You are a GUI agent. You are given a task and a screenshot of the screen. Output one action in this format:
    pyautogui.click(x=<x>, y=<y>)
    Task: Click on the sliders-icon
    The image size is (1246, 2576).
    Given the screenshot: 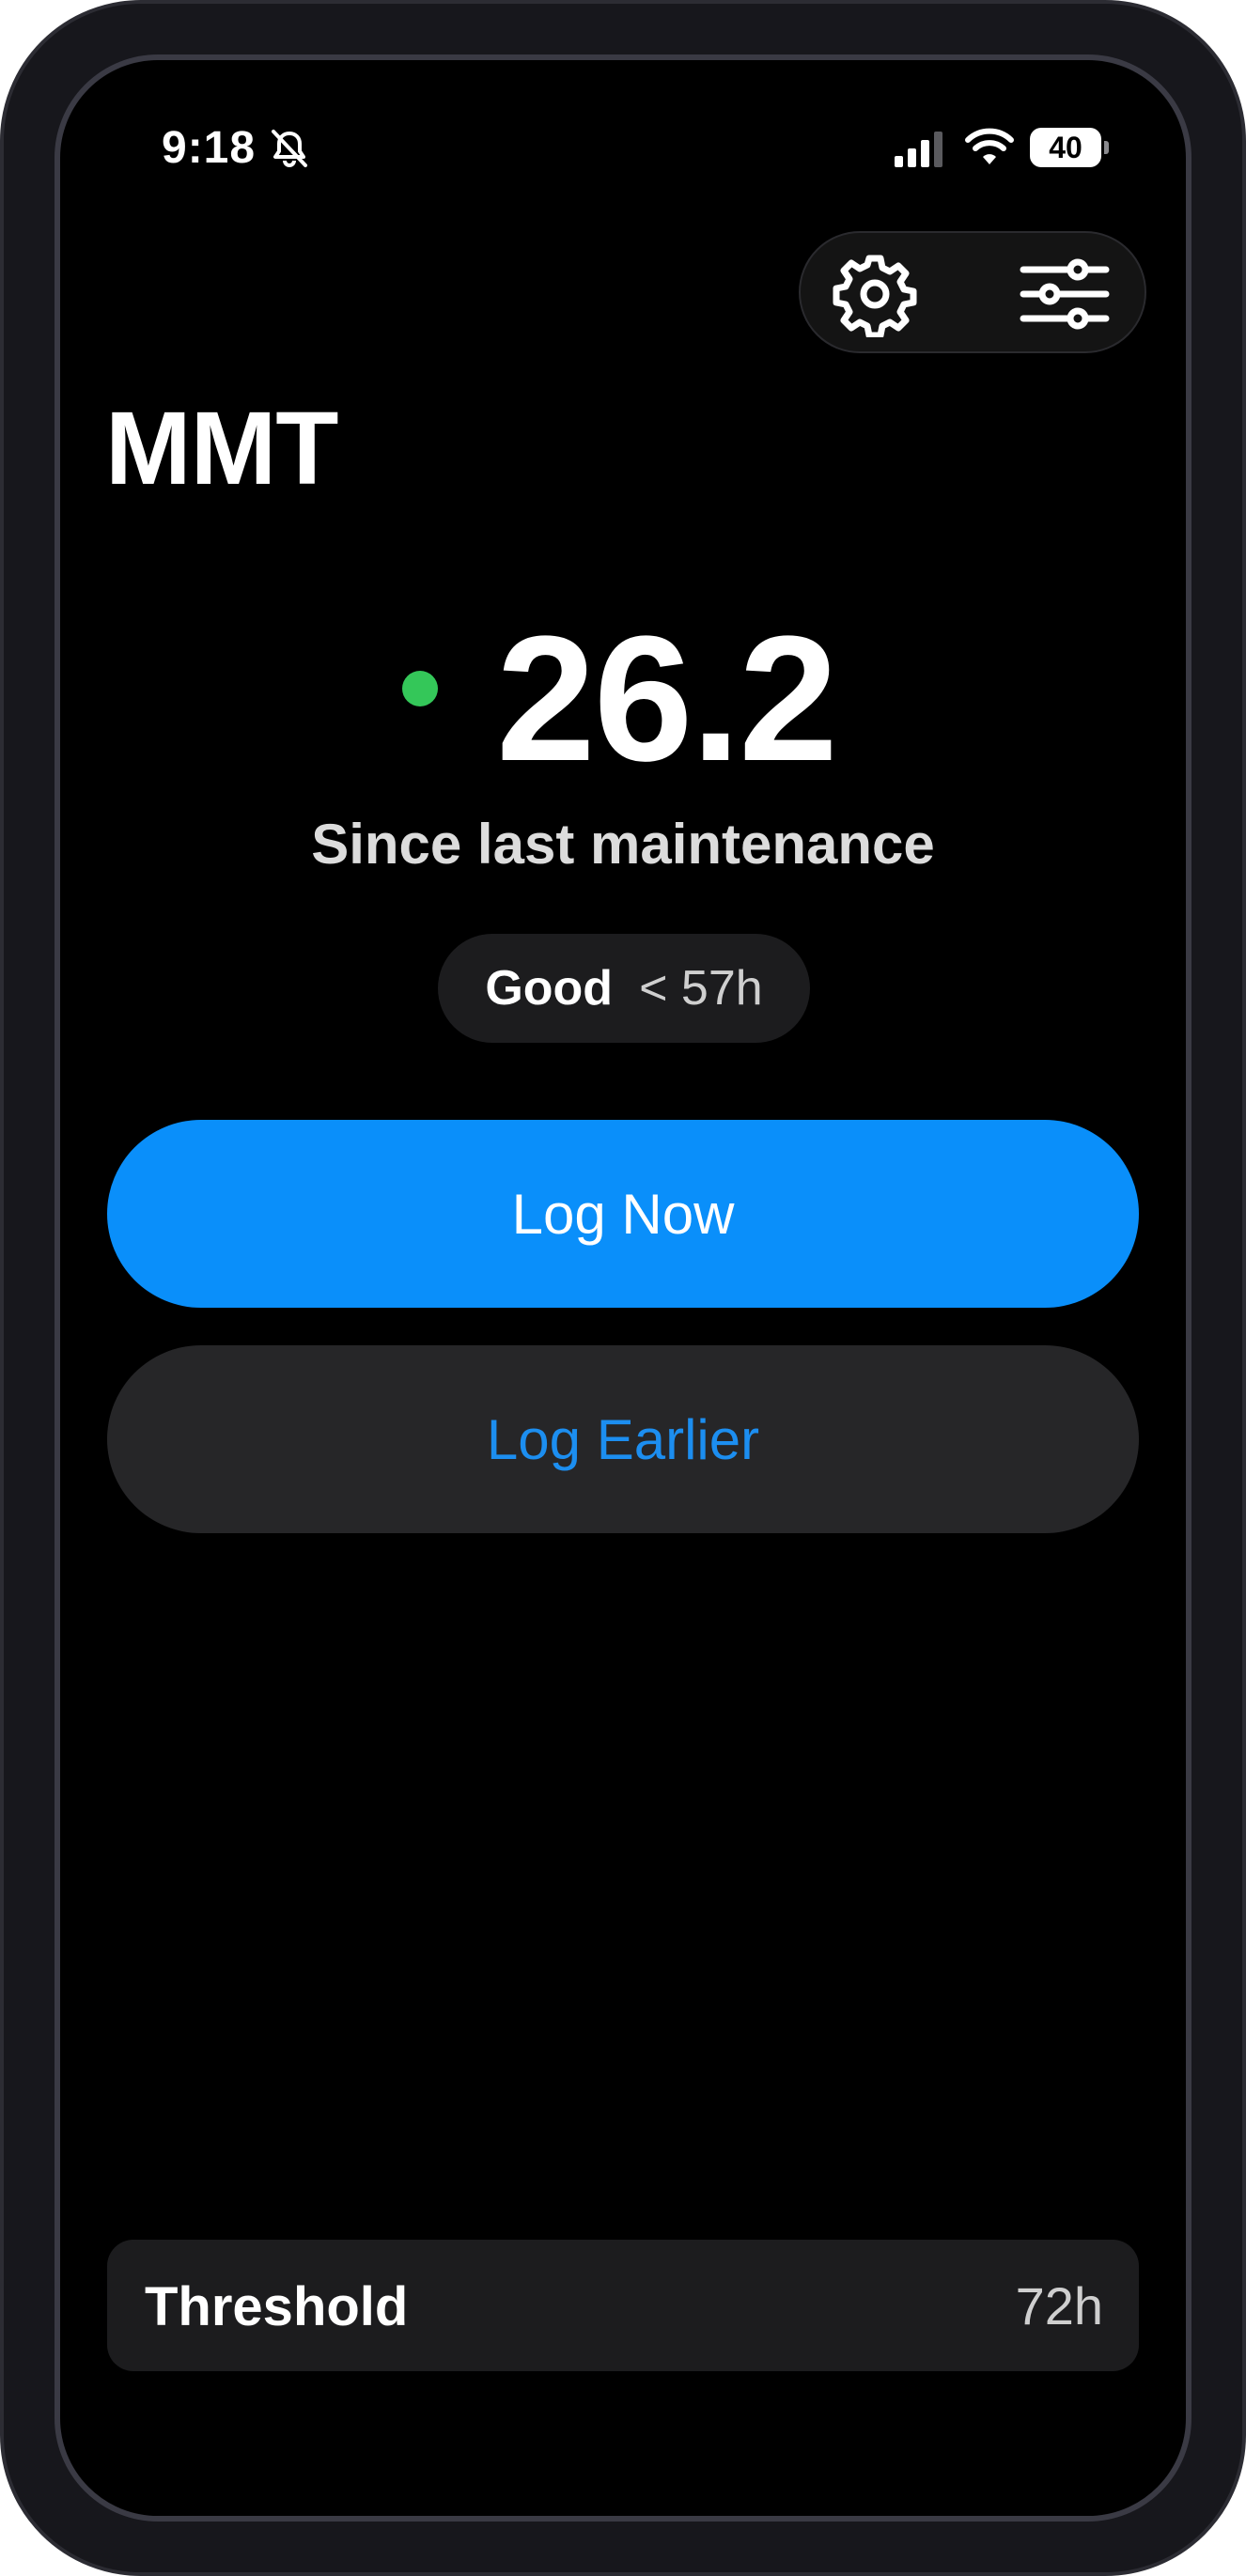 What is the action you would take?
    pyautogui.click(x=1065, y=294)
    